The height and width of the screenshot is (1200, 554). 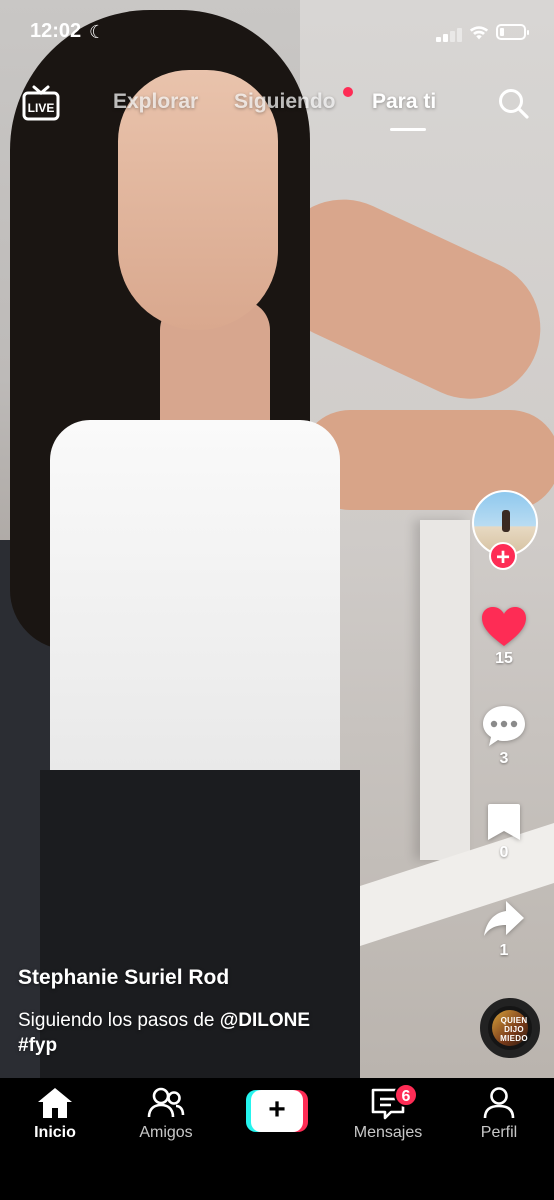 What do you see at coordinates (512, 32) in the screenshot?
I see `battery-icon` at bounding box center [512, 32].